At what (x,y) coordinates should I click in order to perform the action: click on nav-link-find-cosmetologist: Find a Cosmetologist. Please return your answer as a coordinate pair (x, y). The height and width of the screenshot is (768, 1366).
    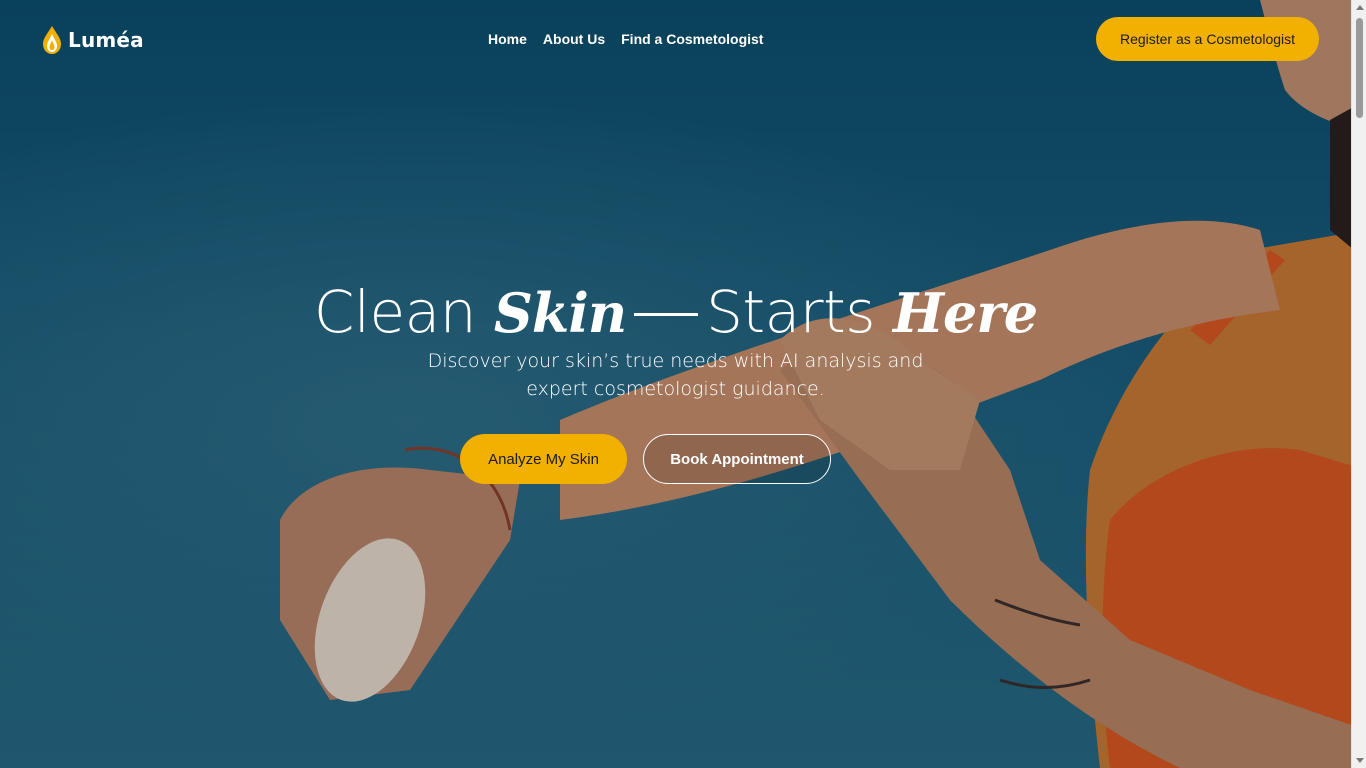
    Looking at the image, I should click on (692, 39).